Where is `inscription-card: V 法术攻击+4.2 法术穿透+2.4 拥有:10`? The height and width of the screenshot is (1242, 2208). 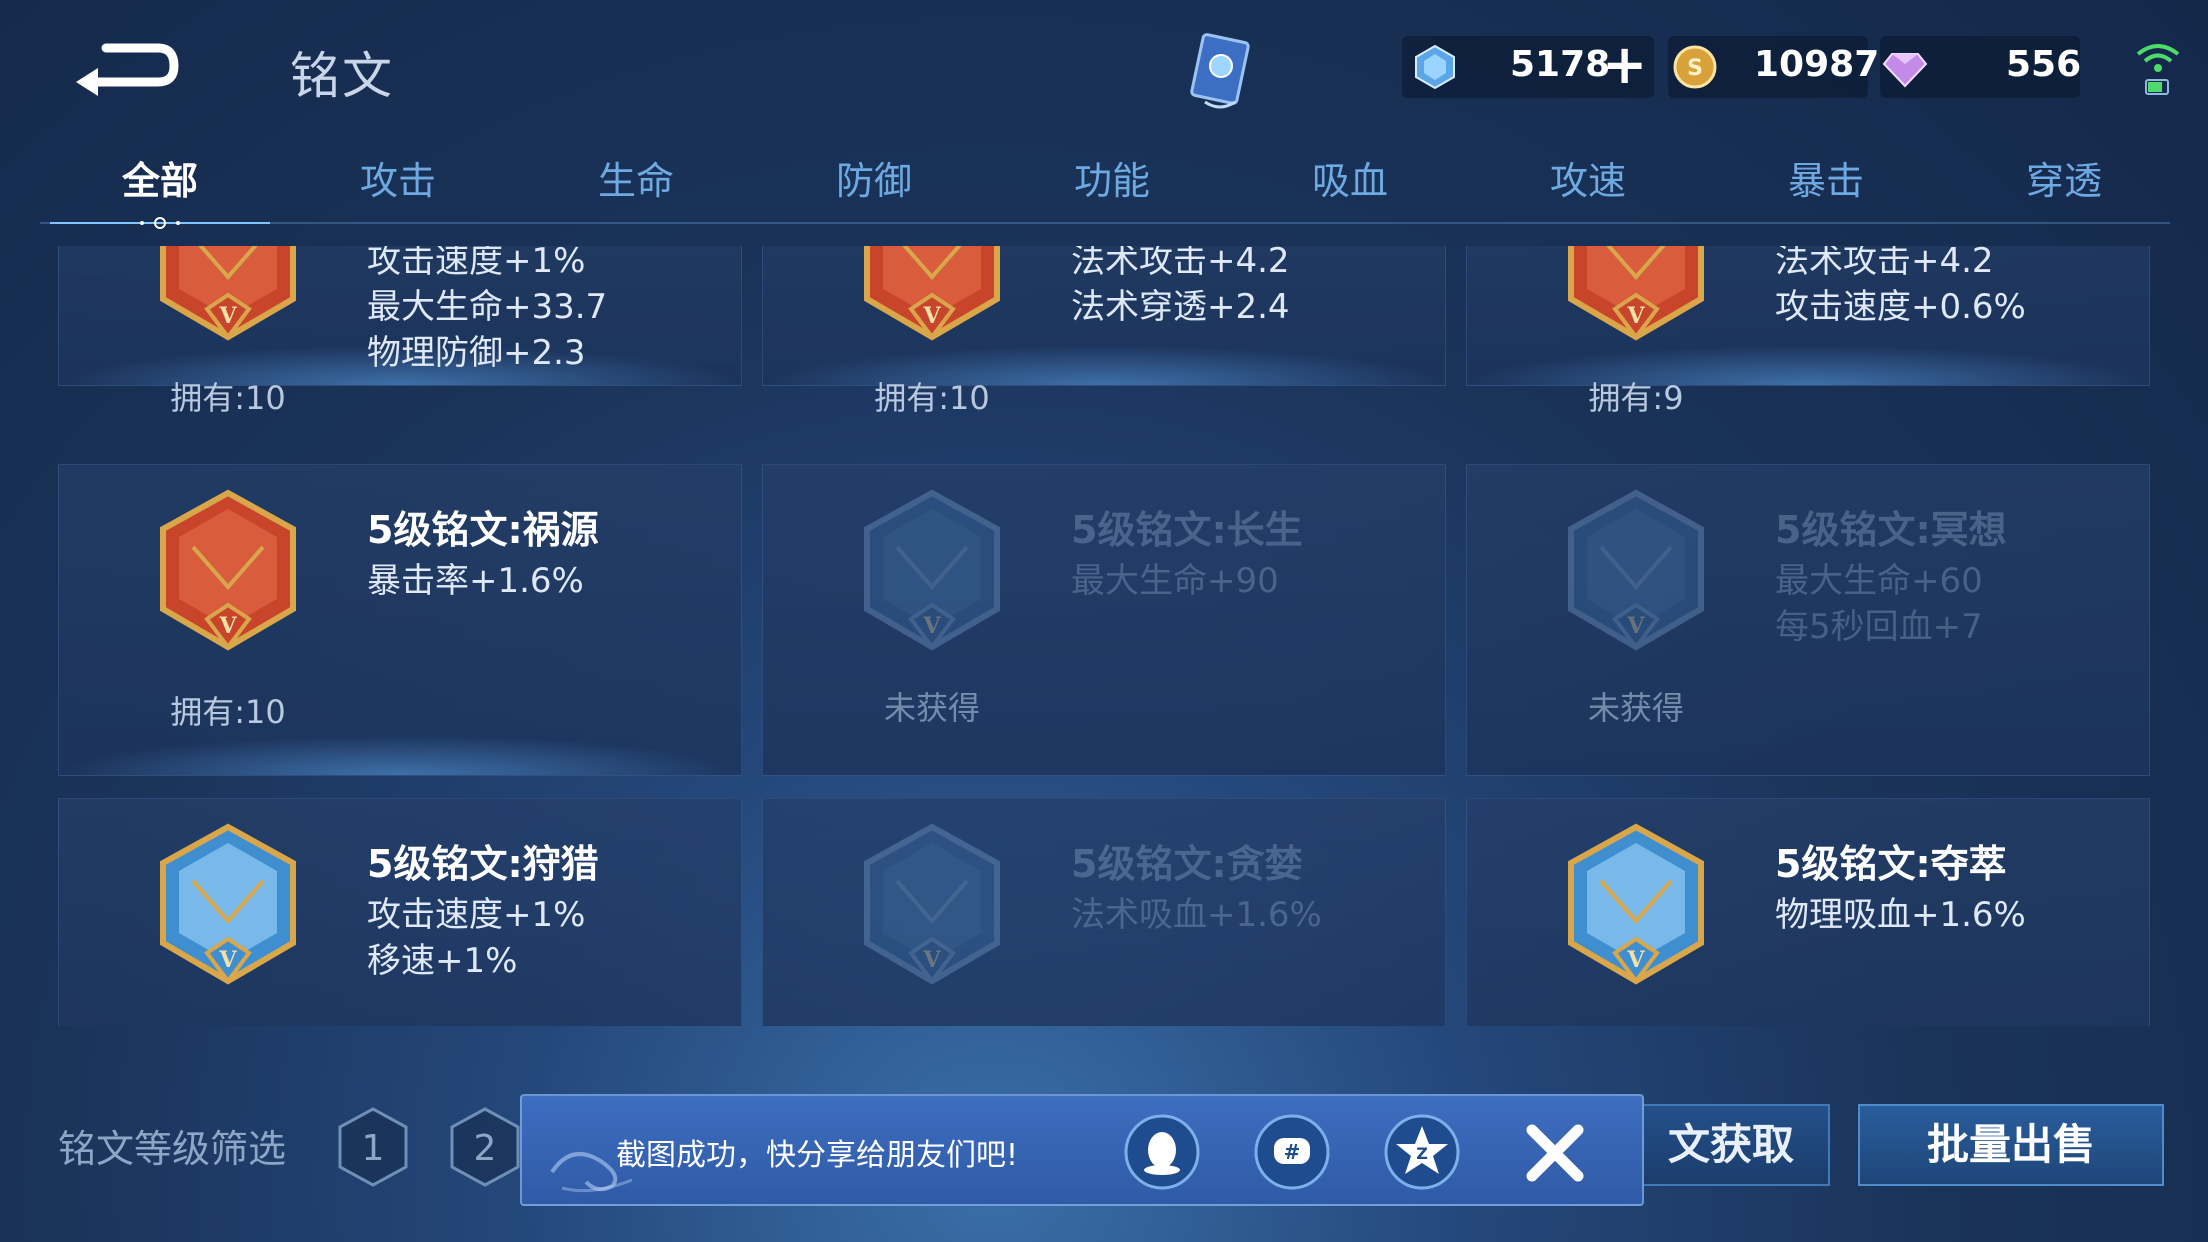 inscription-card: V 法术攻击+4.2 法术穿透+2.4 拥有:10 is located at coordinates (1104, 331).